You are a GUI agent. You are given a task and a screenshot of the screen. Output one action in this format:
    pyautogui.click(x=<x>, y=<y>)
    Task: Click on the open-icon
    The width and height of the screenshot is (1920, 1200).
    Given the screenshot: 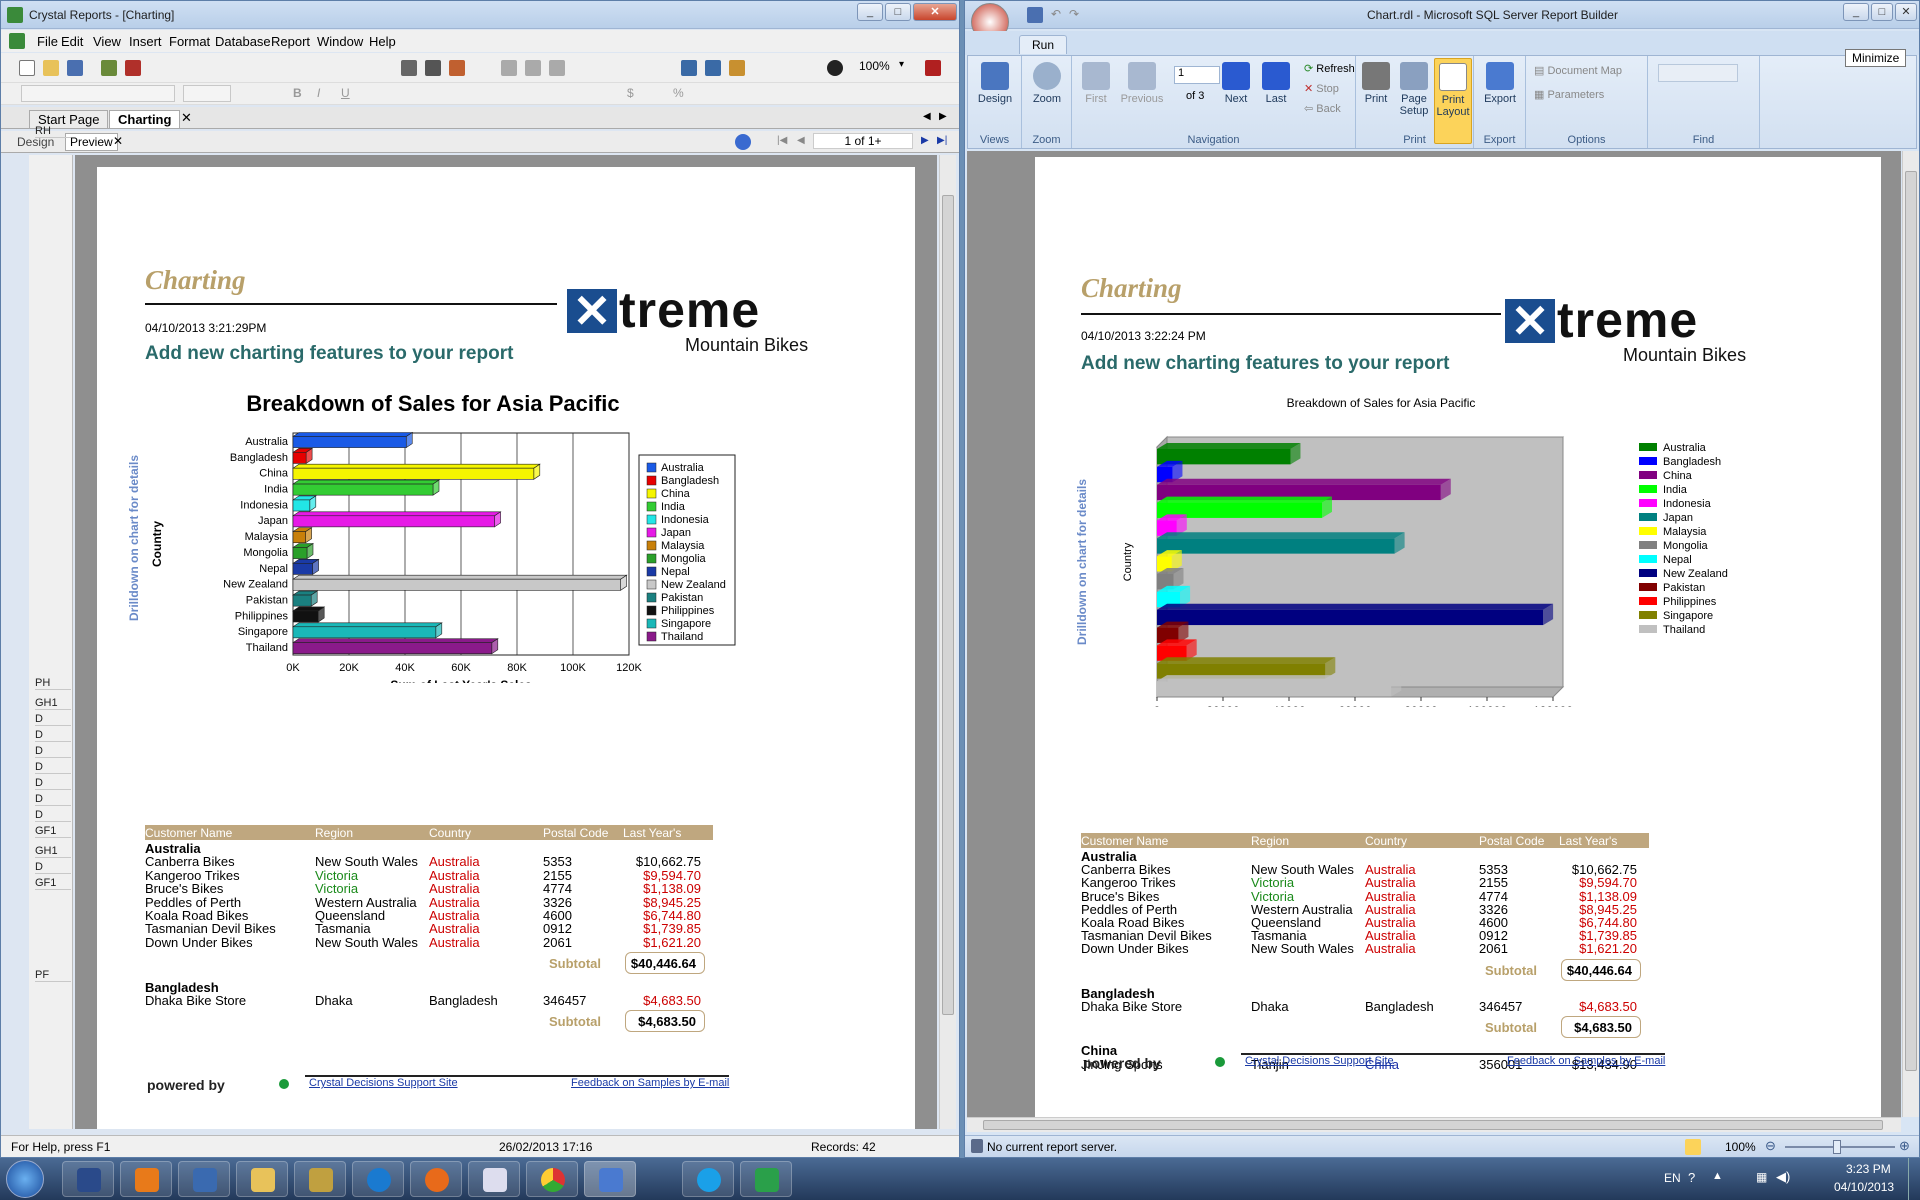 What is the action you would take?
    pyautogui.click(x=51, y=68)
    